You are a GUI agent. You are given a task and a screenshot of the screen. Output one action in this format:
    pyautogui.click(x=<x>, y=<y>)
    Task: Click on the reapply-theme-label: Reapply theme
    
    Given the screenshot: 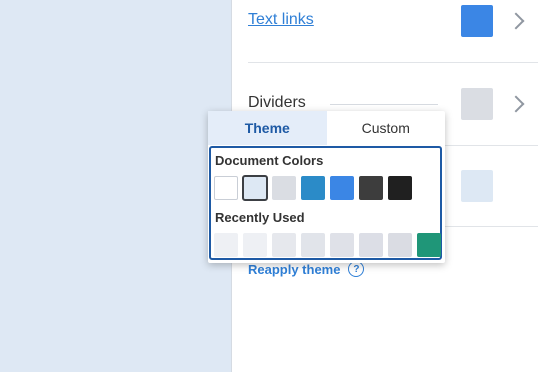 What is the action you would take?
    pyautogui.click(x=294, y=269)
    